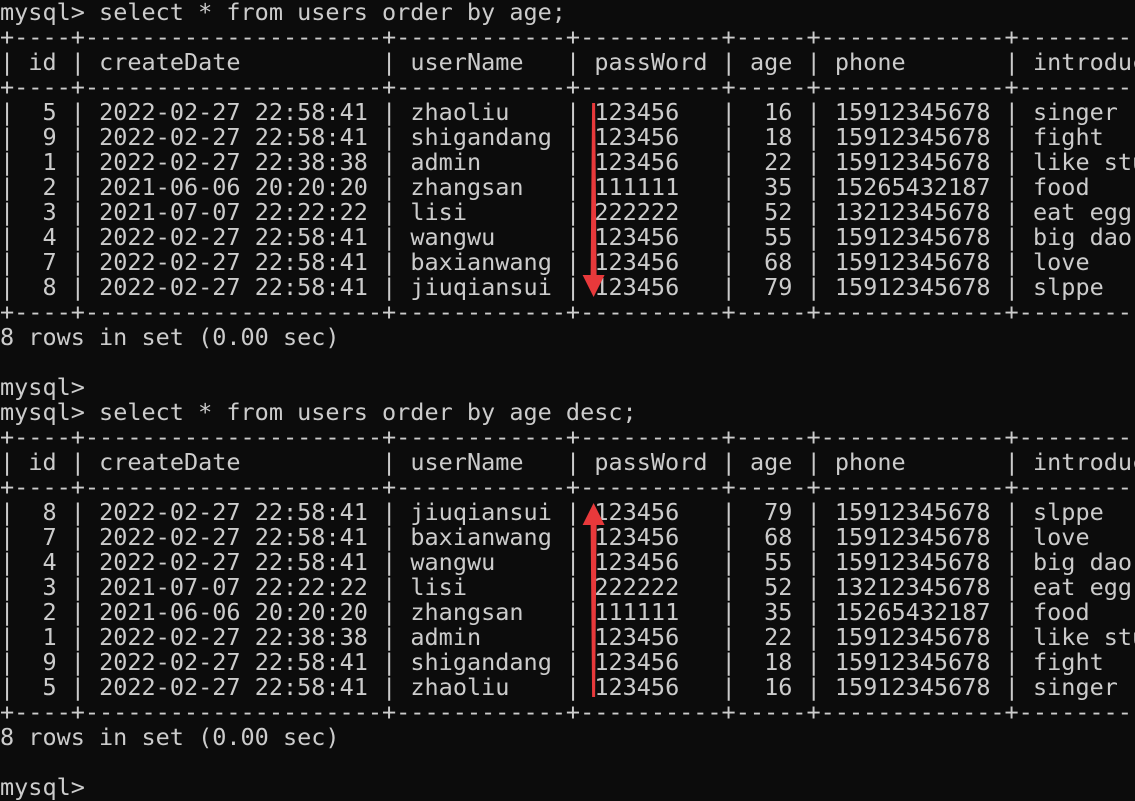 Image resolution: width=1135 pixels, height=801 pixels. I want to click on table-cell-username: lisi, so click(438, 587).